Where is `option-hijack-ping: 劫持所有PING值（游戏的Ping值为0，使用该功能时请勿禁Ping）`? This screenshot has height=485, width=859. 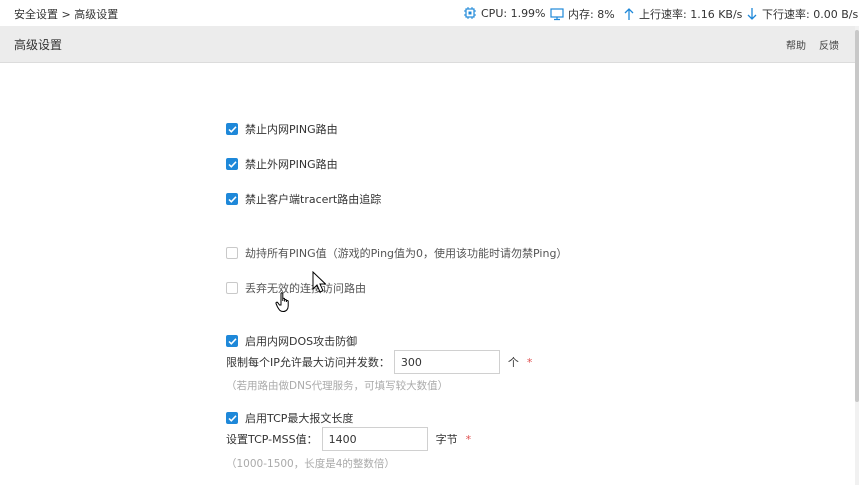
option-hijack-ping: 劫持所有PING值（游戏的Ping值为0，使用该功能时请勿禁Ping） is located at coordinates (396, 253).